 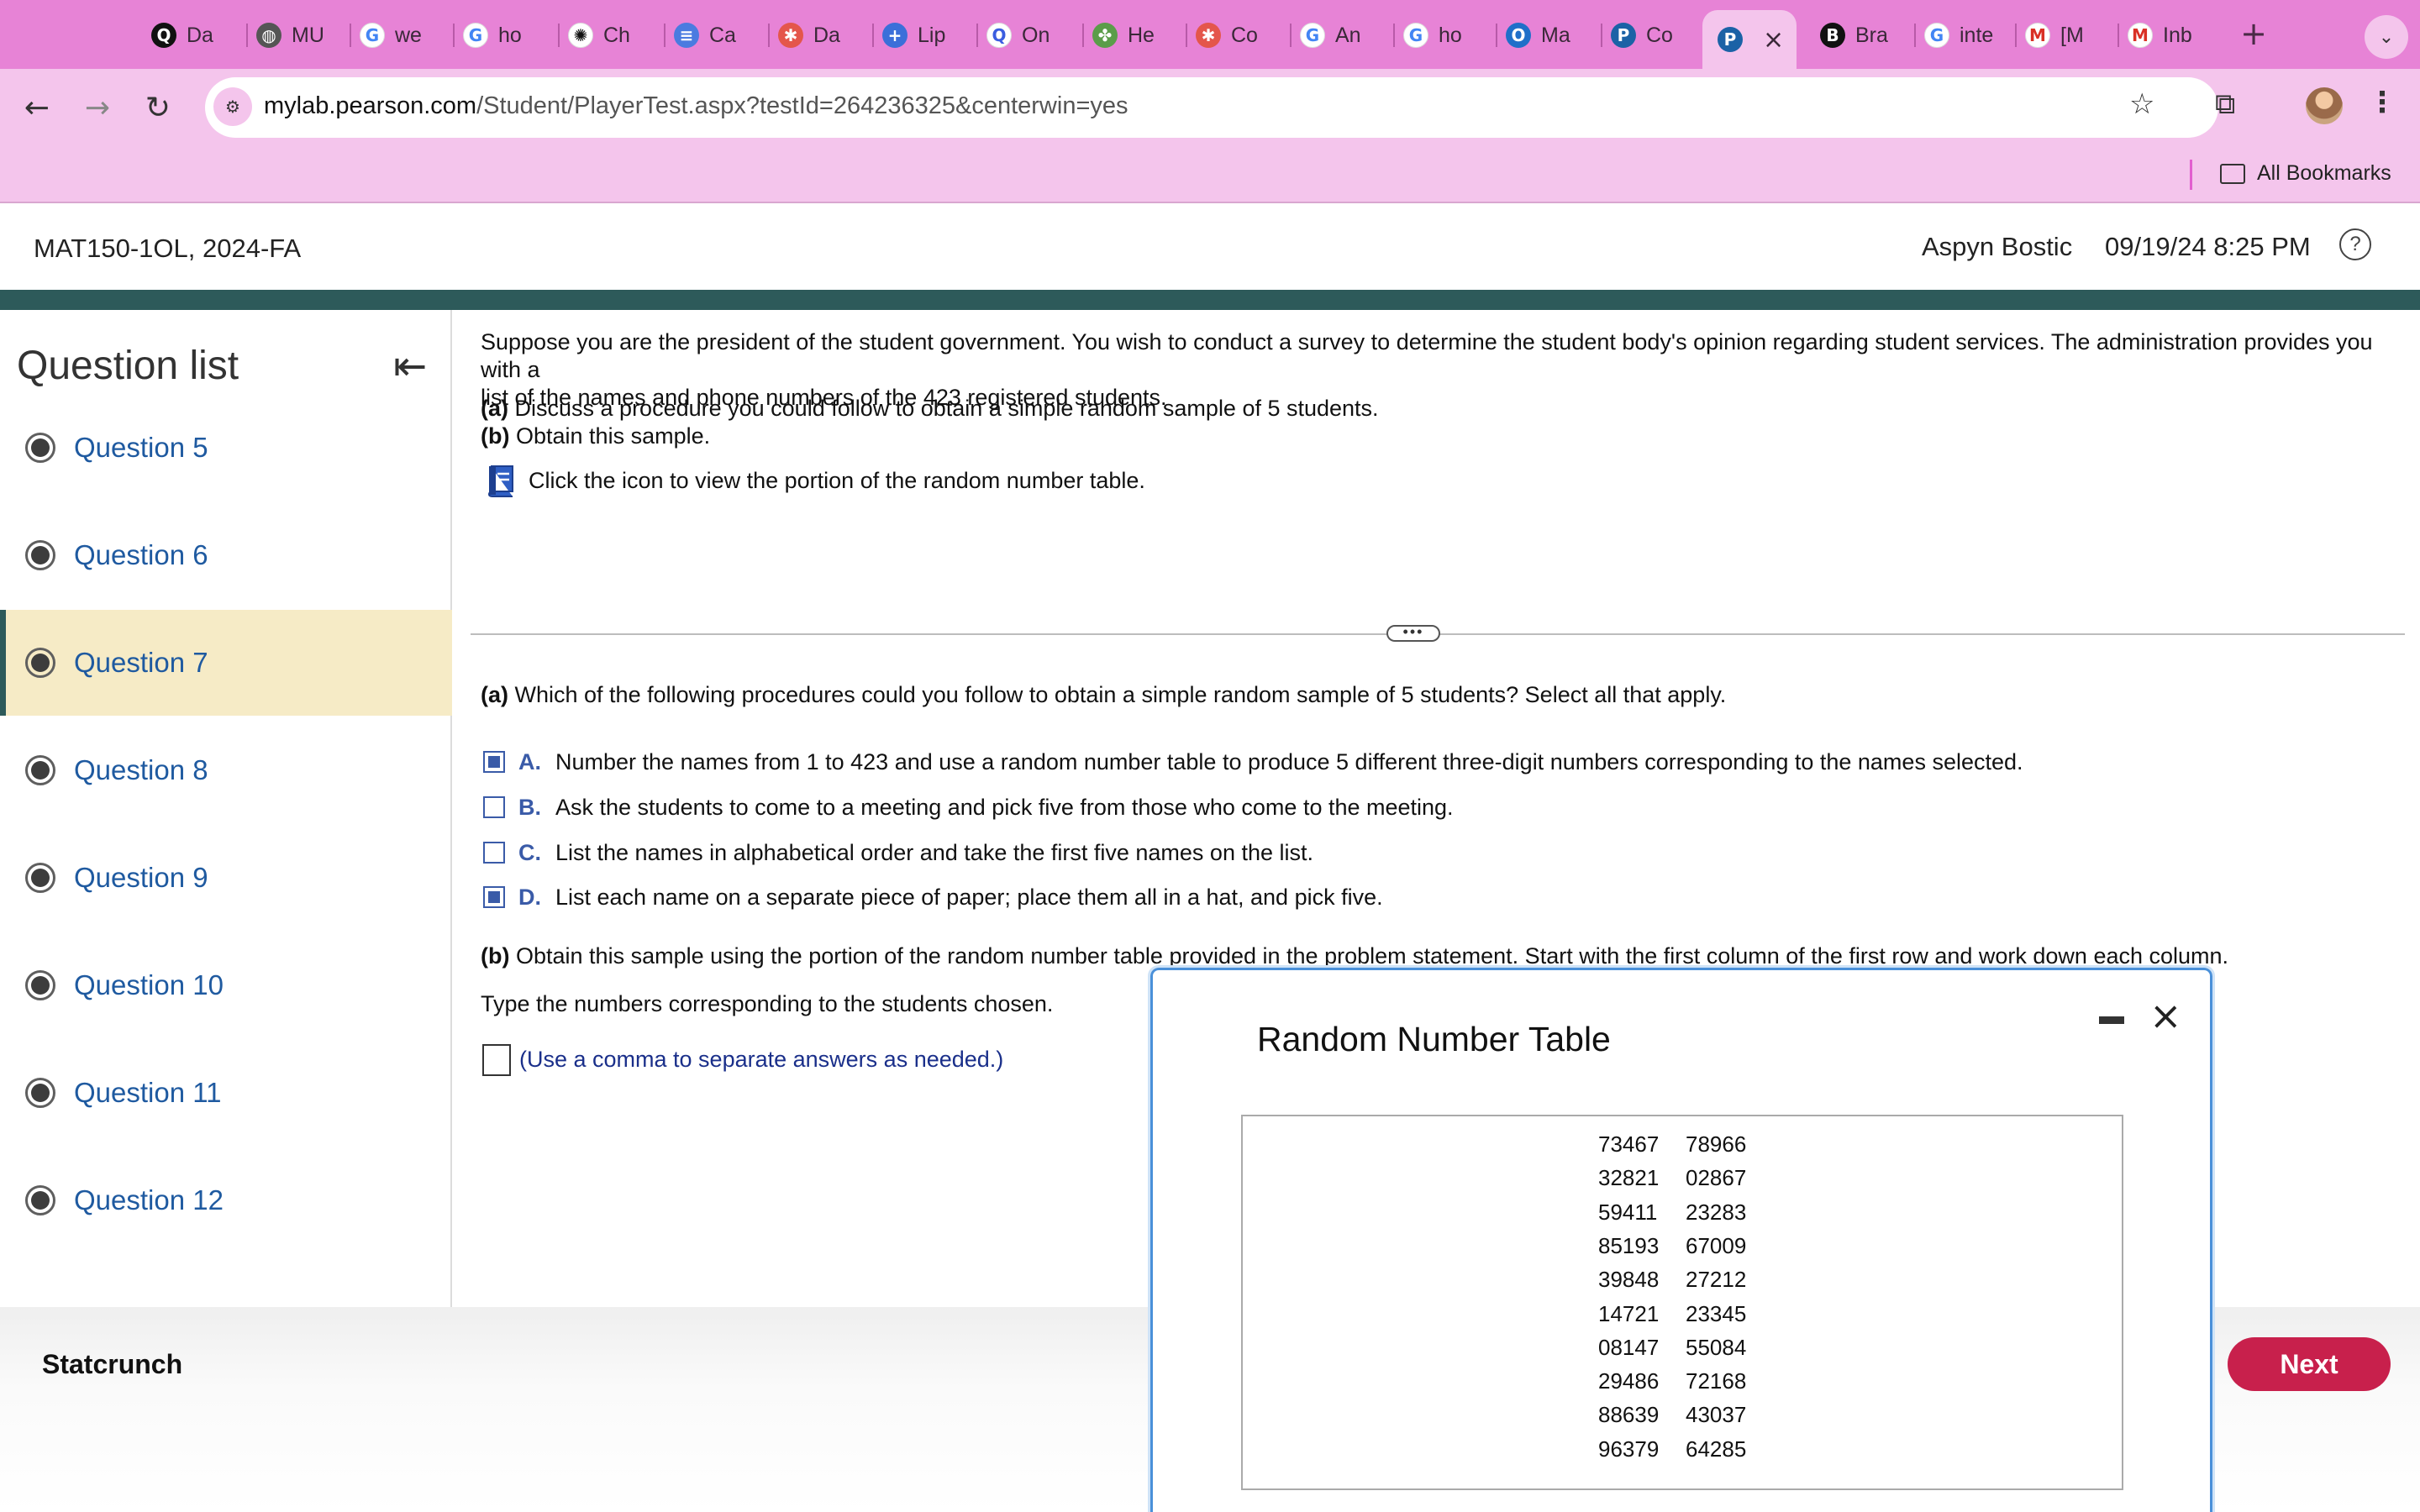 What do you see at coordinates (226, 770) in the screenshot?
I see `question-item: Question 8` at bounding box center [226, 770].